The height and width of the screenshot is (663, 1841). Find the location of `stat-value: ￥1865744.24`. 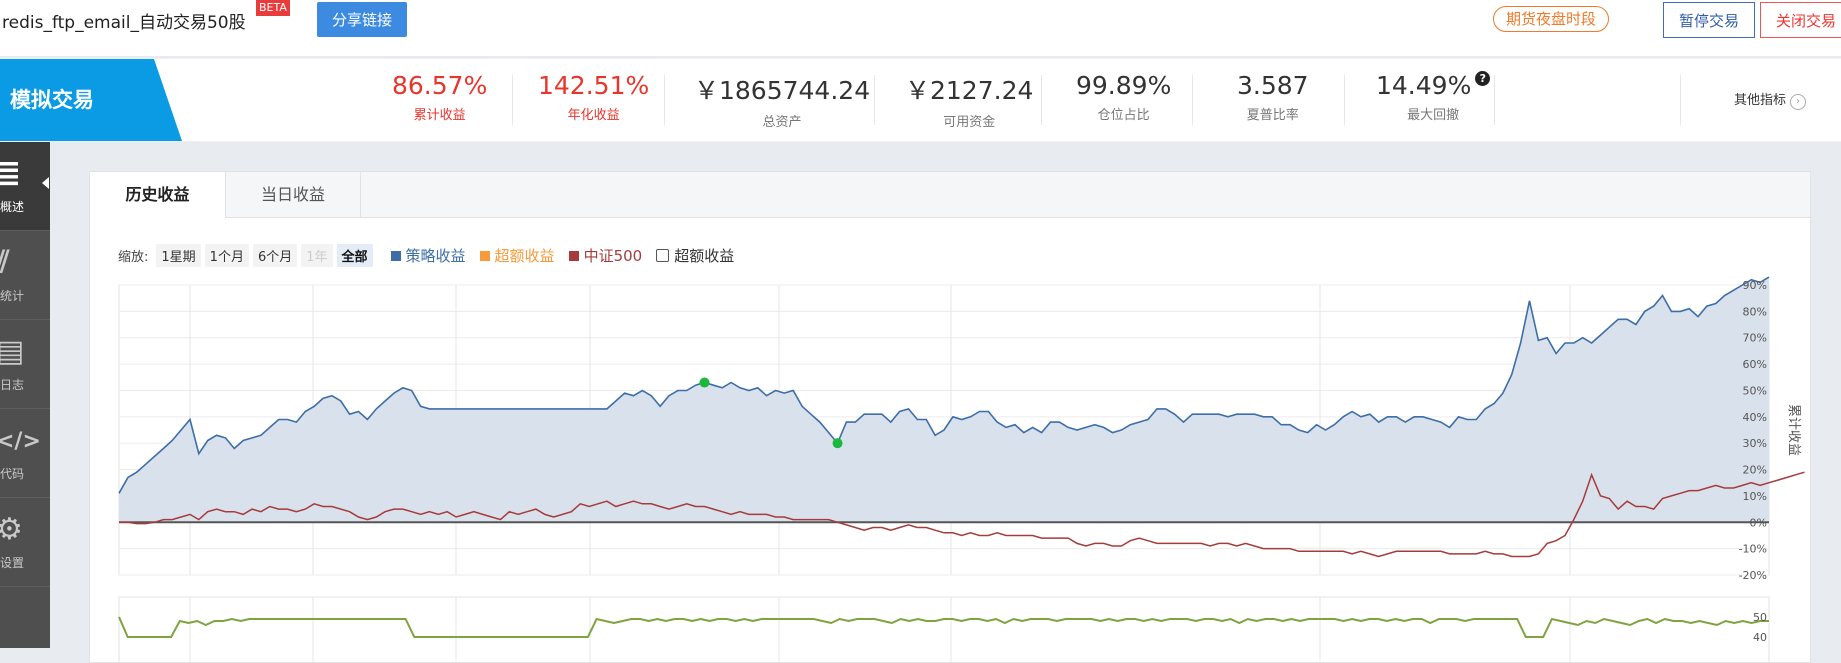

stat-value: ￥1865744.24 is located at coordinates (782, 90).